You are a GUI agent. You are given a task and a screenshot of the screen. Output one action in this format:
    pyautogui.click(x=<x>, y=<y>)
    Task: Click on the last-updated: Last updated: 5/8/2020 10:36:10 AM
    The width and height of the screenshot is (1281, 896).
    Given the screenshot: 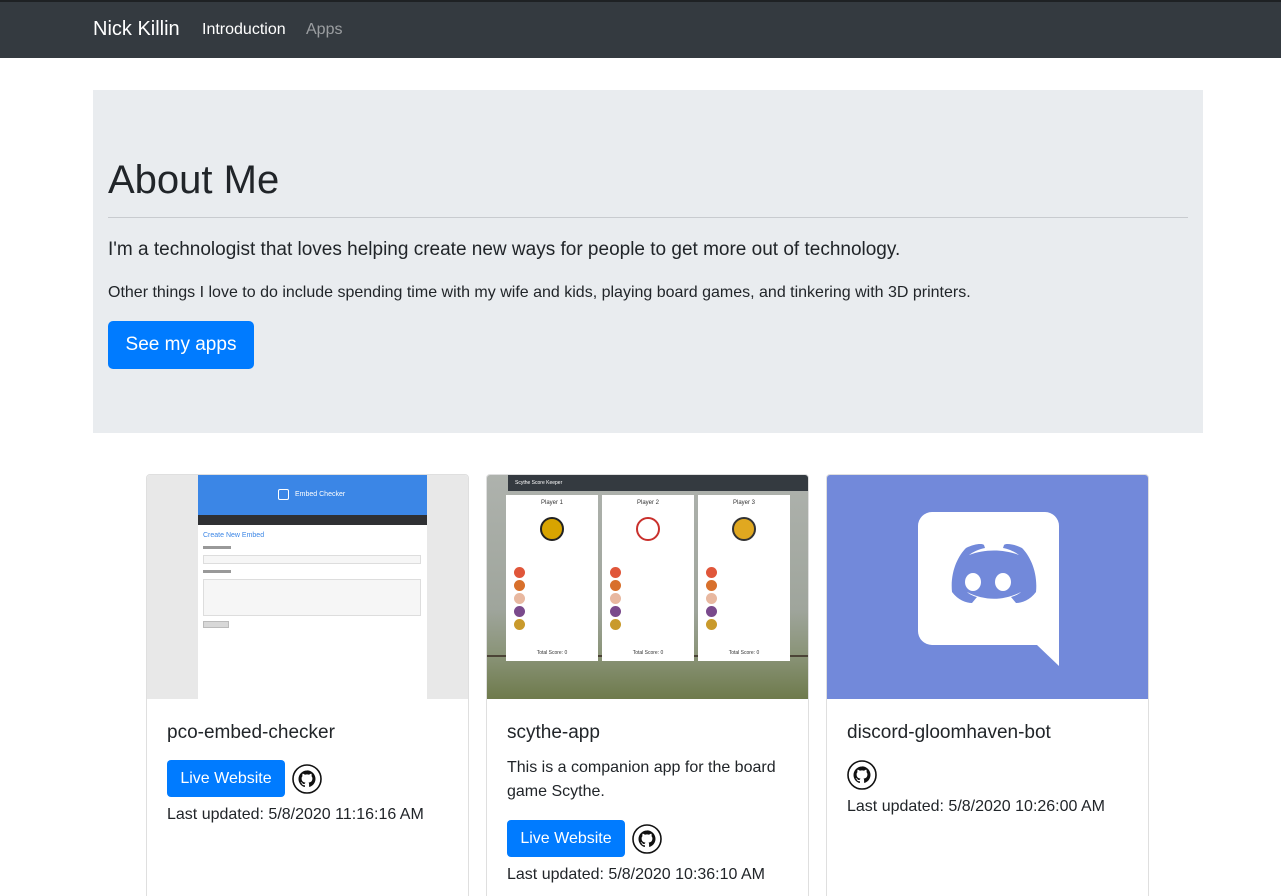 What is the action you would take?
    pyautogui.click(x=636, y=874)
    